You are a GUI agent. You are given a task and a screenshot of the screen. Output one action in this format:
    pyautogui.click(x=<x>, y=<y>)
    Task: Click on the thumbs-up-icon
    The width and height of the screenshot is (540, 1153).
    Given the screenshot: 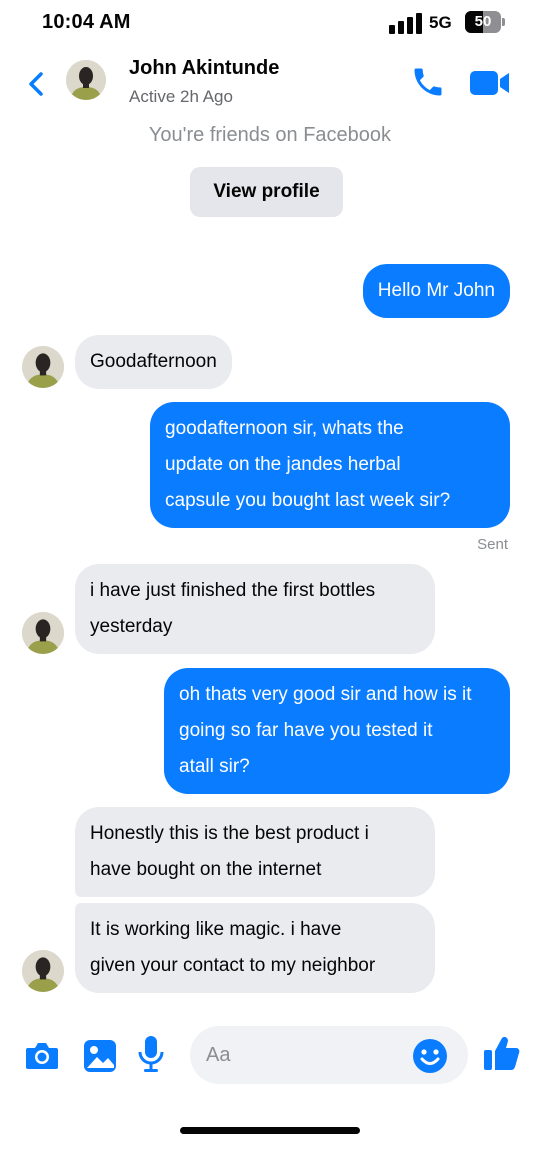 What is the action you would take?
    pyautogui.click(x=502, y=1054)
    